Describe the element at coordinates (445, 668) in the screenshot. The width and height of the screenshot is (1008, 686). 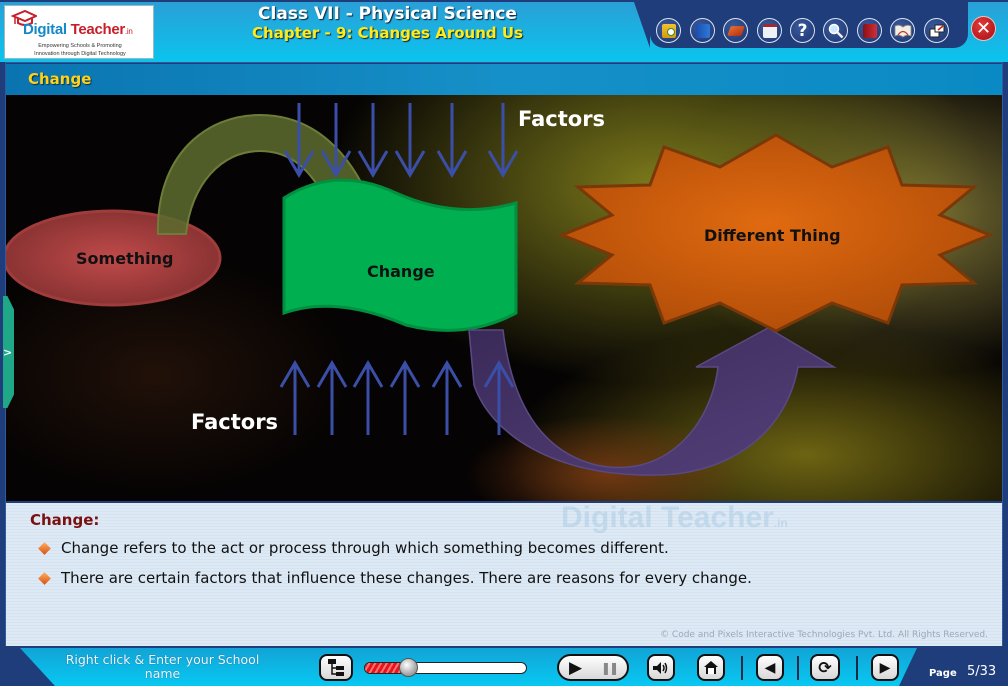
I see `progress-bar` at that location.